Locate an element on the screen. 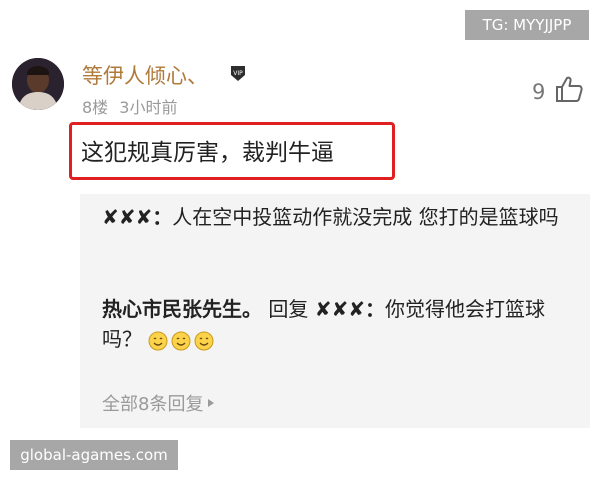  username: 等伊人倾心、 is located at coordinates (145, 75).